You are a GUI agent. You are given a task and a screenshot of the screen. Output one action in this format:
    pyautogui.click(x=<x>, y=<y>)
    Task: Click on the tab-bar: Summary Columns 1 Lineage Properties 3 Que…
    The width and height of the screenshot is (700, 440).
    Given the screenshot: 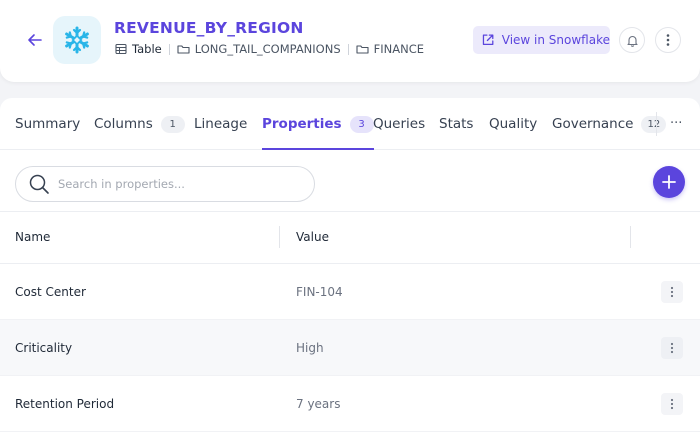 What is the action you would take?
    pyautogui.click(x=350, y=124)
    